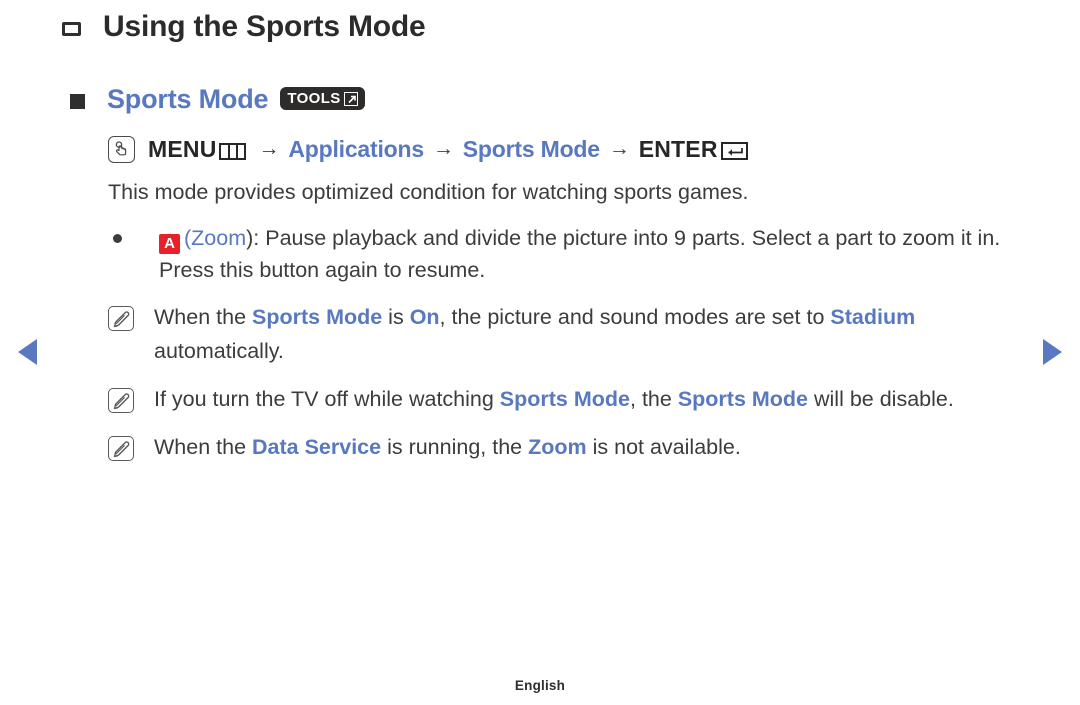 The image size is (1080, 705). I want to click on note-highlight: On, so click(424, 317).